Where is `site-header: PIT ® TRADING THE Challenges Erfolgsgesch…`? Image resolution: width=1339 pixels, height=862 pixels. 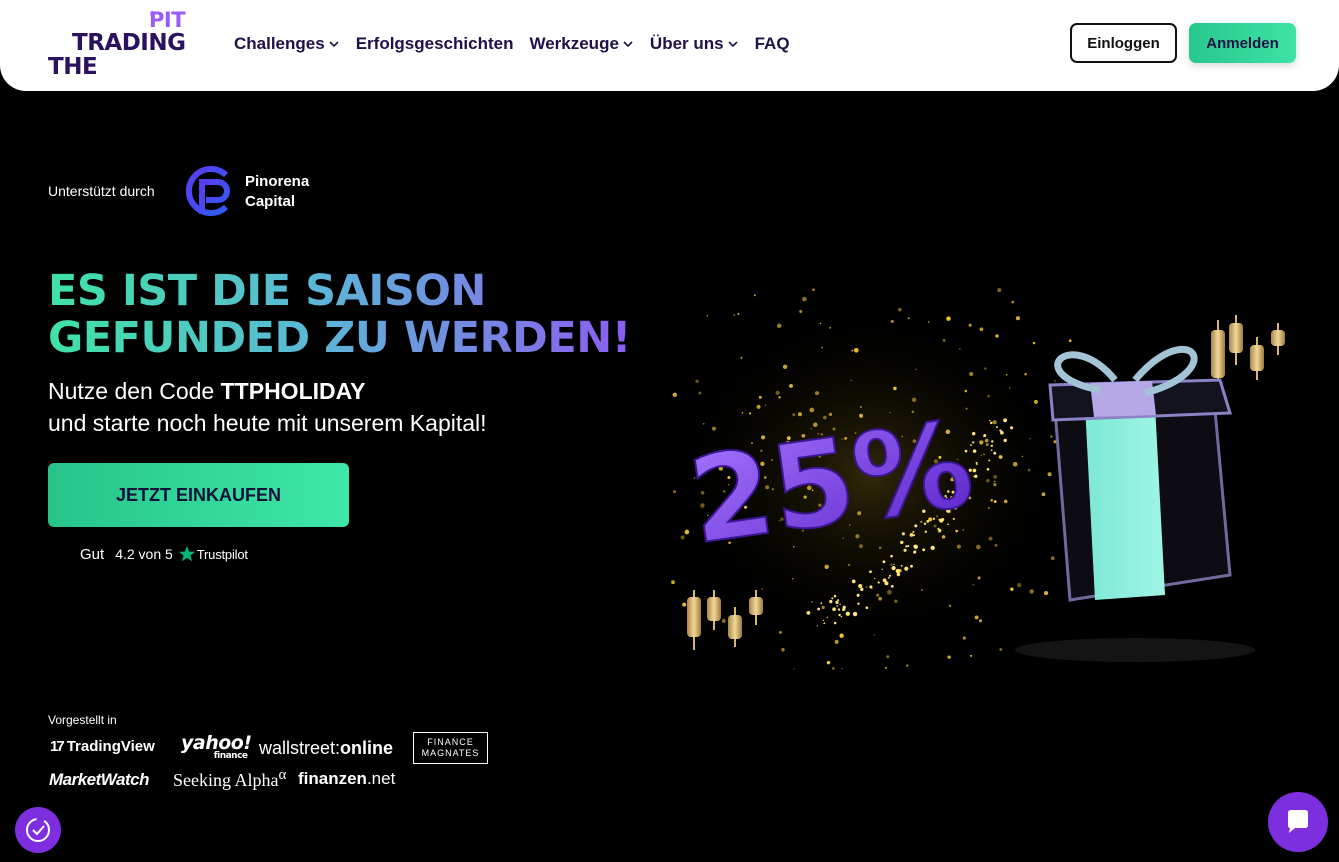
site-header: PIT ® TRADING THE Challenges Erfolgsgesch… is located at coordinates (669, 45).